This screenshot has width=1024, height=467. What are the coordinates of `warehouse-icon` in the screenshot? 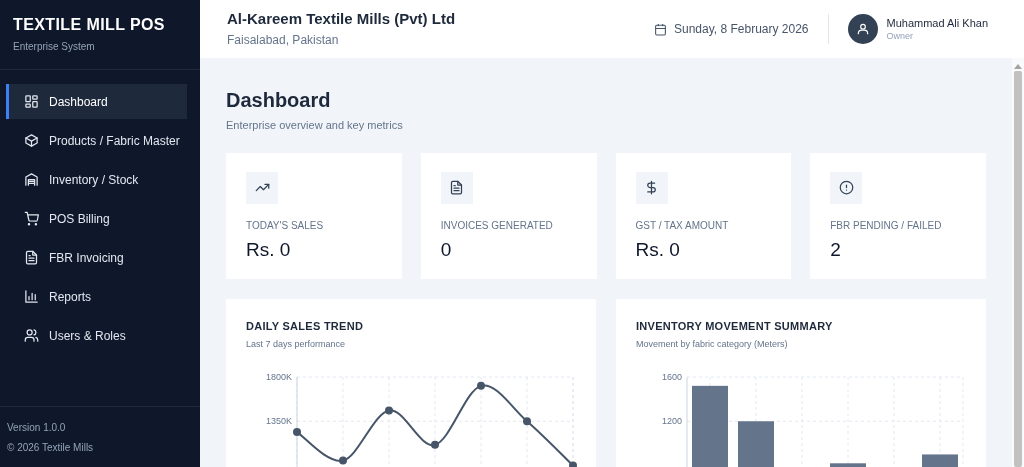 It's located at (31, 179).